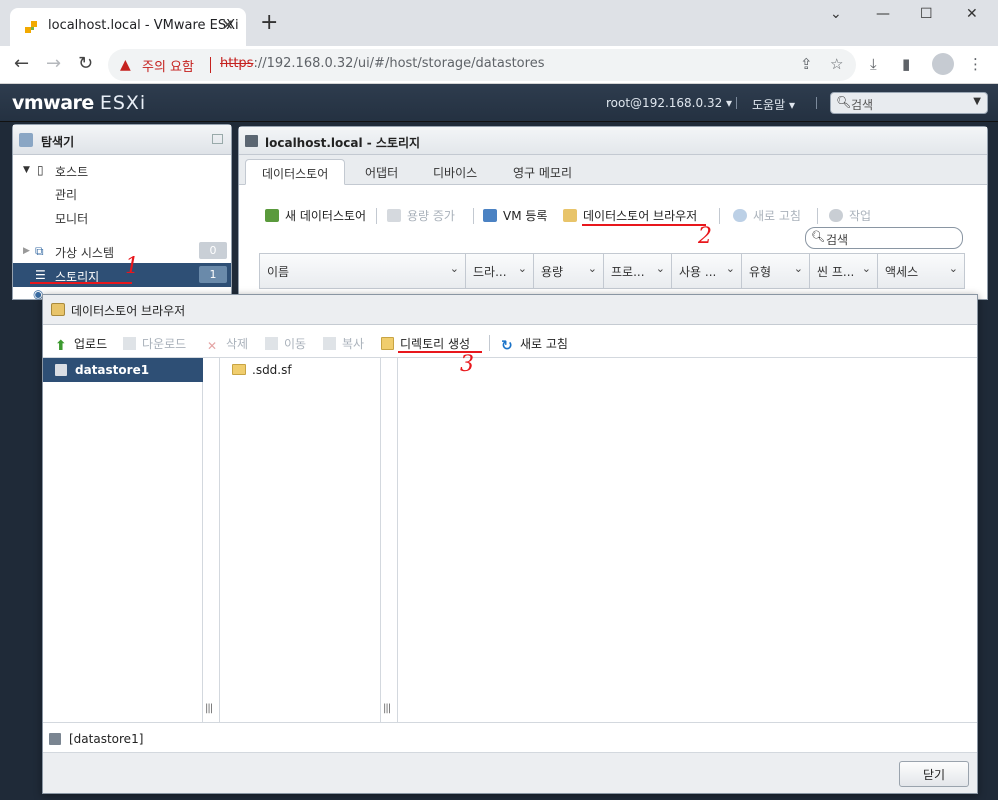  I want to click on current-path: [datastore1], so click(106, 739).